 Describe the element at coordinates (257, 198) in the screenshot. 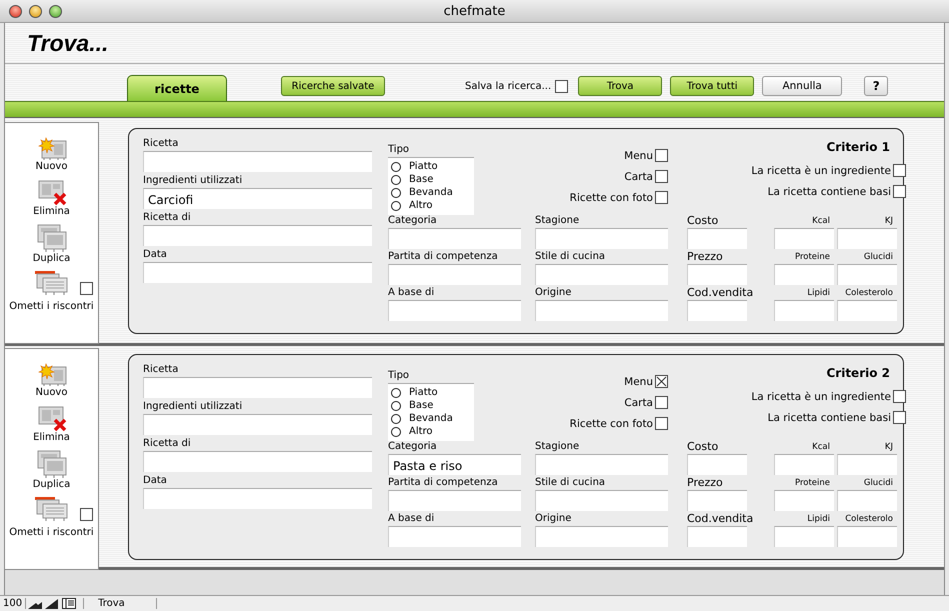

I see `input-field: Carciofi` at that location.